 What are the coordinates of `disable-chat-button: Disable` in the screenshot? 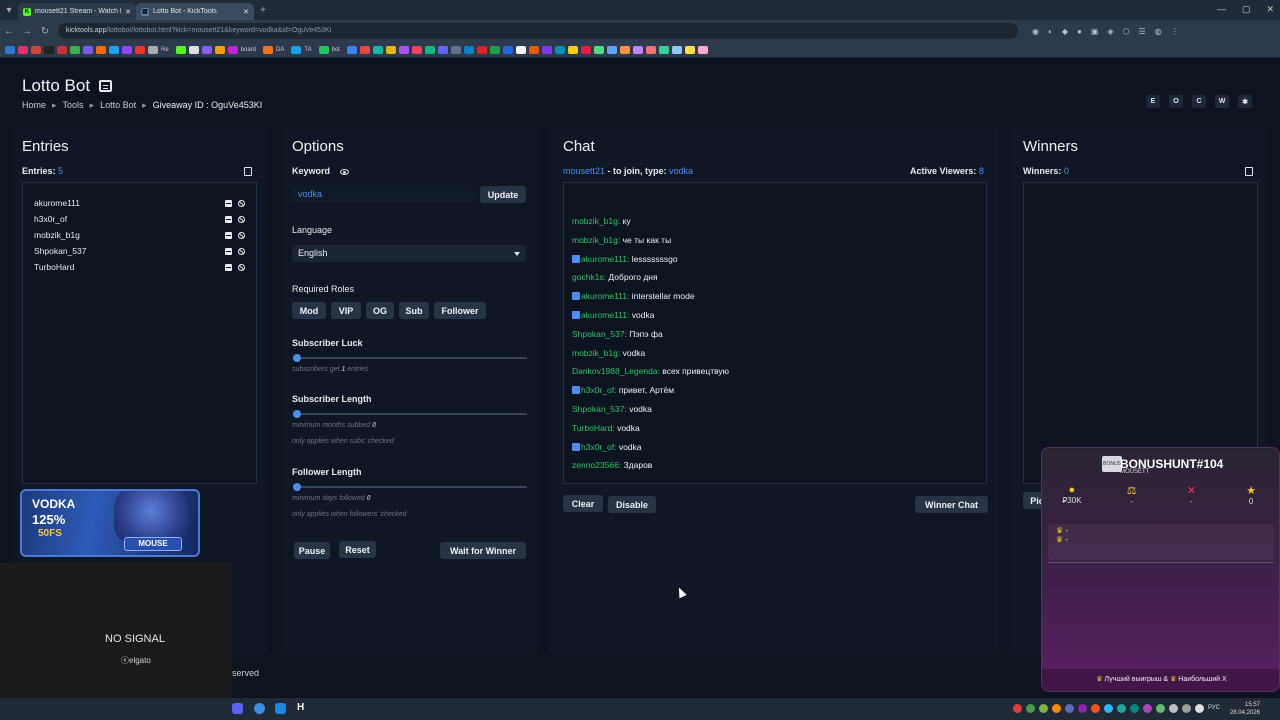 It's located at (632, 504).